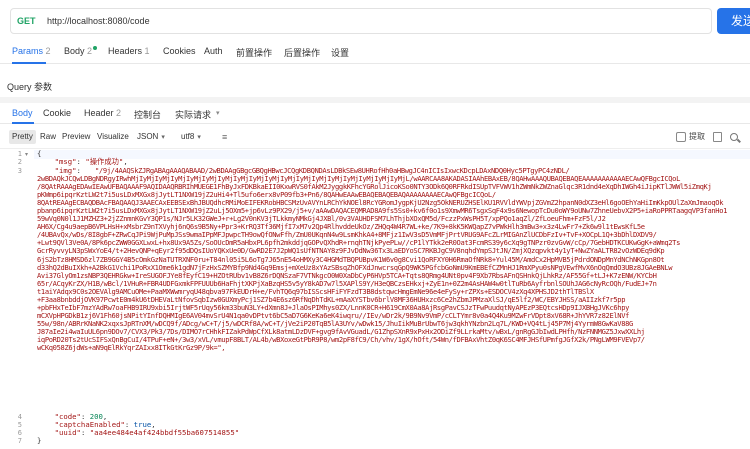 Image resolution: width=750 pixels, height=449 pixels. Describe the element at coordinates (28, 51) in the screenshot. I see `tab-params-label: Params` at that location.